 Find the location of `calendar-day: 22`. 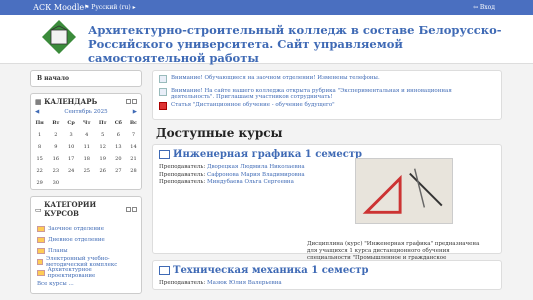

calendar-day: 22 is located at coordinates (39, 171).